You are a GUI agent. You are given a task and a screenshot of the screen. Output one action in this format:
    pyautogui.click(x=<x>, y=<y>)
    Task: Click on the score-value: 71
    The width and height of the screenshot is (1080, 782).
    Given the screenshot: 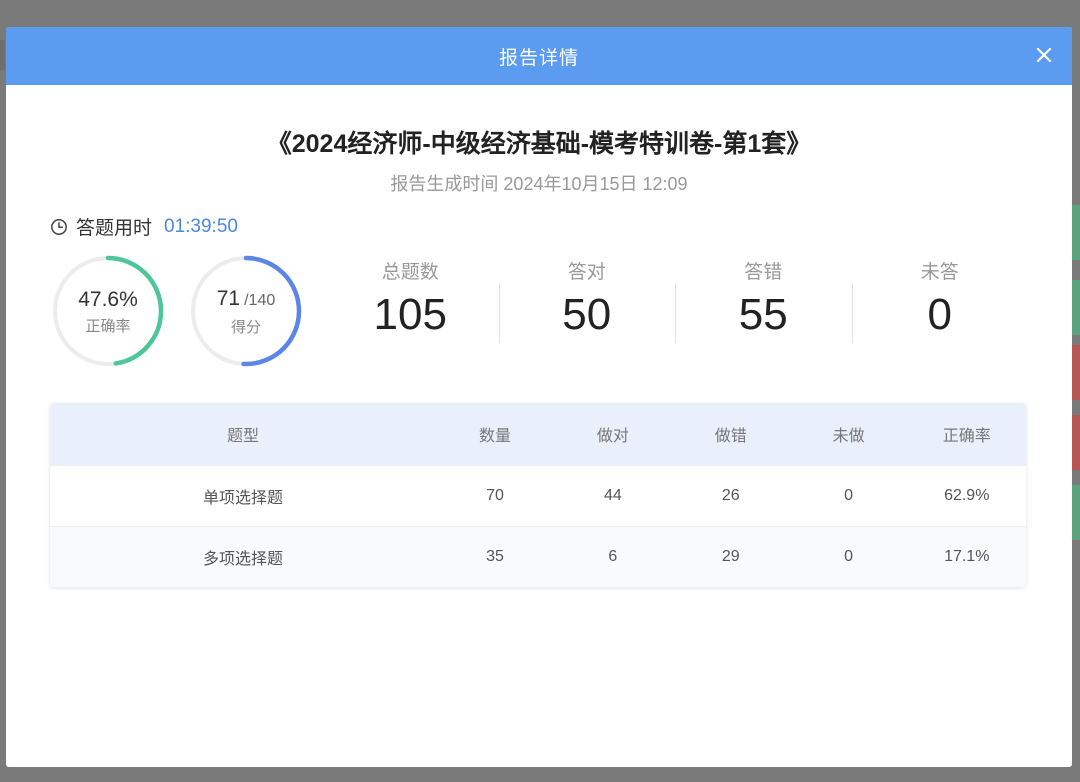 What is the action you would take?
    pyautogui.click(x=228, y=298)
    